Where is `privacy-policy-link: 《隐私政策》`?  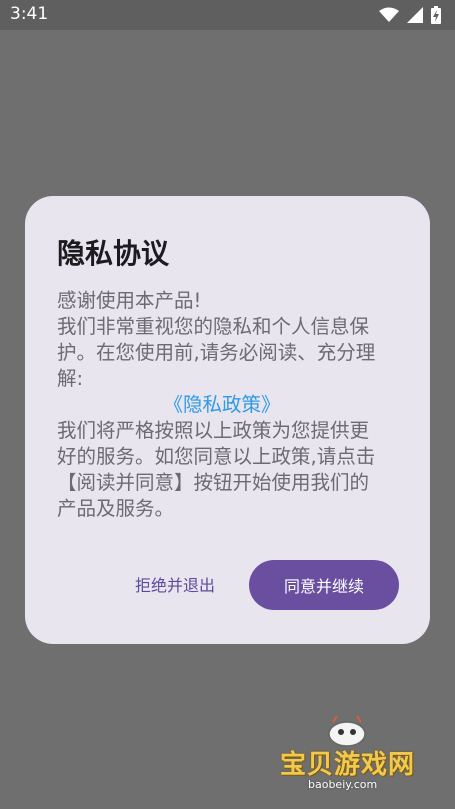
privacy-policy-link: 《隐私政策》 is located at coordinates (222, 405).